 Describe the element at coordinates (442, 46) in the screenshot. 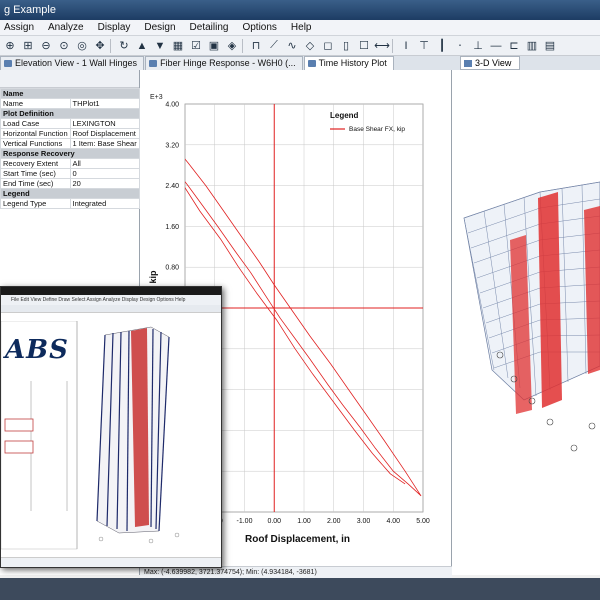

I see `column-icon: ┃` at that location.